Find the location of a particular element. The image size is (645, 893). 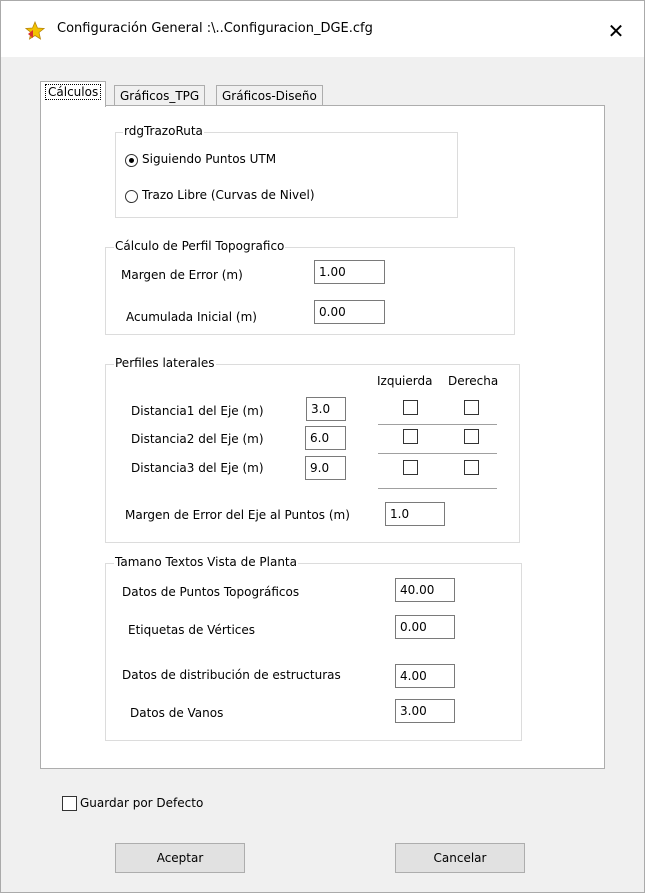

col-izquierda-header: Izquierda is located at coordinates (405, 381).